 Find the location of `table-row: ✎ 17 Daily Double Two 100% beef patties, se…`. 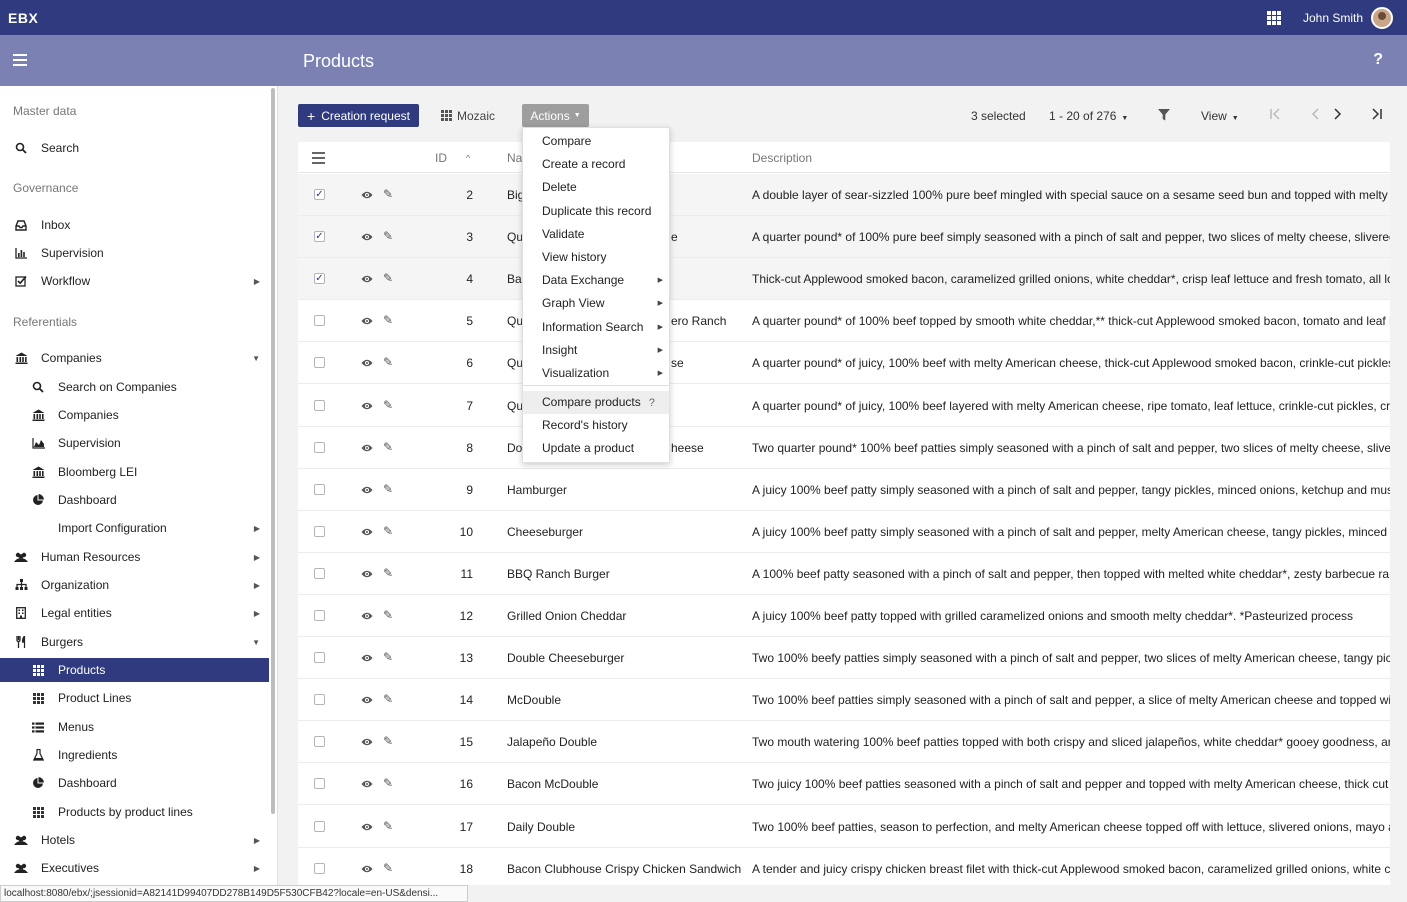

table-row: ✎ 17 Daily Double Two 100% beef patties, se… is located at coordinates (844, 827).